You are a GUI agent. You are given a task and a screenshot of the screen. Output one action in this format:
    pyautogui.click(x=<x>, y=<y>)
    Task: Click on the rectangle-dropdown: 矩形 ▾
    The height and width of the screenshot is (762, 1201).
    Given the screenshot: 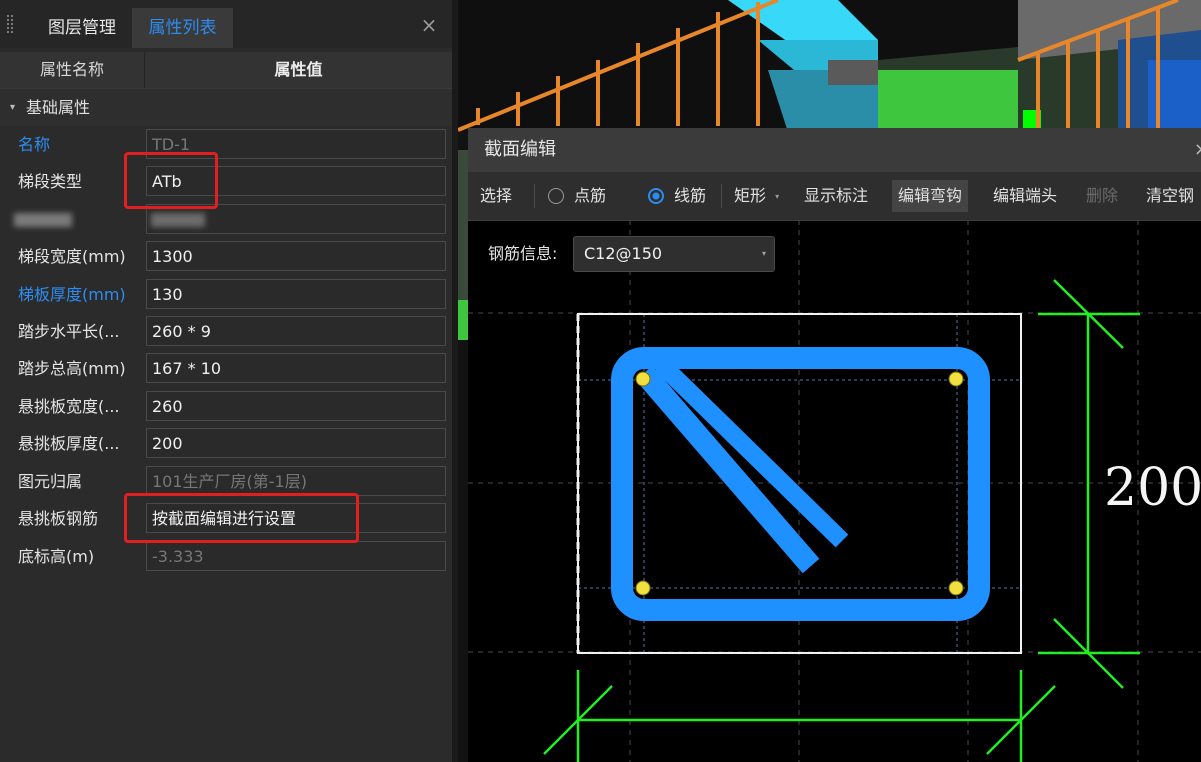 What is the action you would take?
    pyautogui.click(x=756, y=196)
    